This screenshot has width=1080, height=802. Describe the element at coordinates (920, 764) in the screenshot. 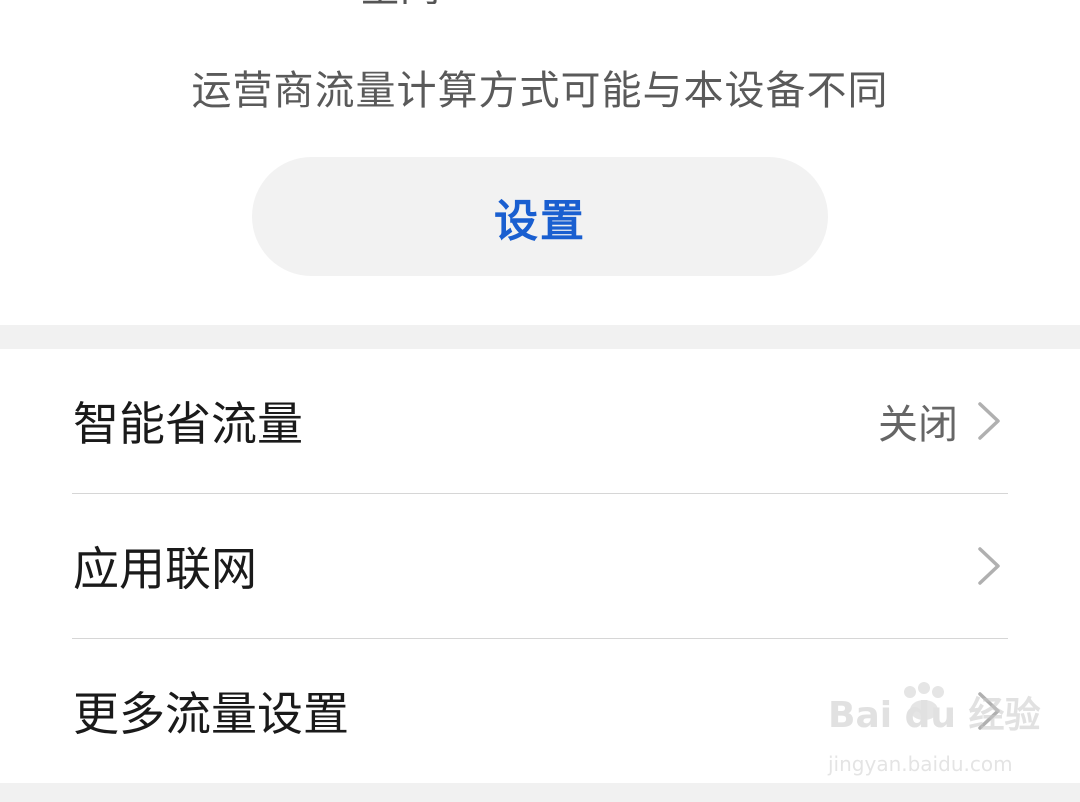

I see `watermark-url: jingyan.baidu.com` at that location.